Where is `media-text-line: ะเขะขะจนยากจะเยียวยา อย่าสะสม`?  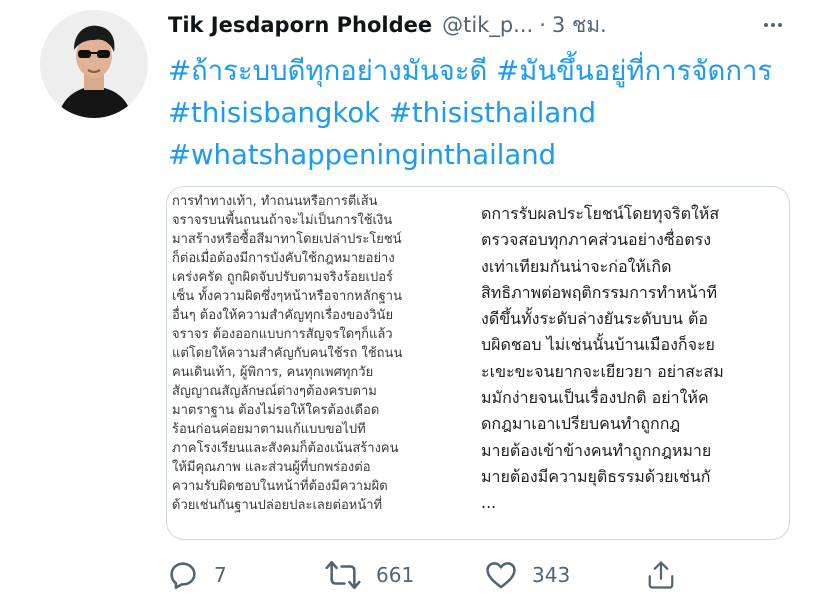 media-text-line: ะเขะขะจนยากจะเยียวยา อย่าสะสม is located at coordinates (602, 371).